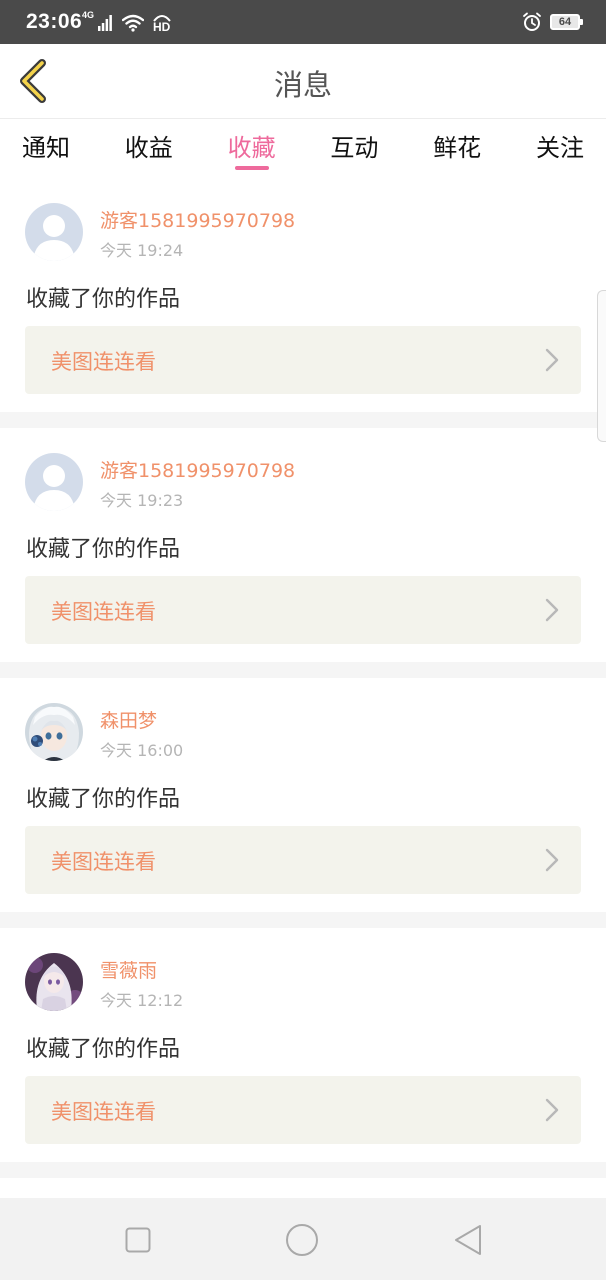 Image resolution: width=606 pixels, height=1280 pixels. I want to click on status-bar: 23:06 4G HD 64, so click(303, 22).